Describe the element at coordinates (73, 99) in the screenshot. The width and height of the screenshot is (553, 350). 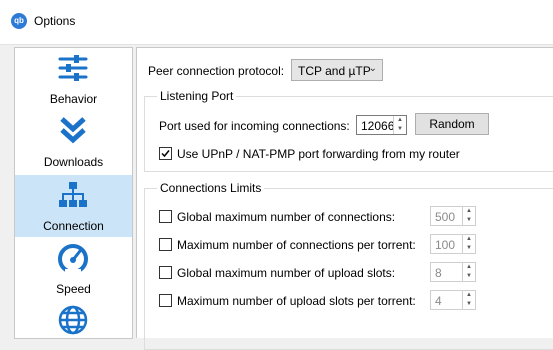
I see `sidebar-item-label: Behavior` at that location.